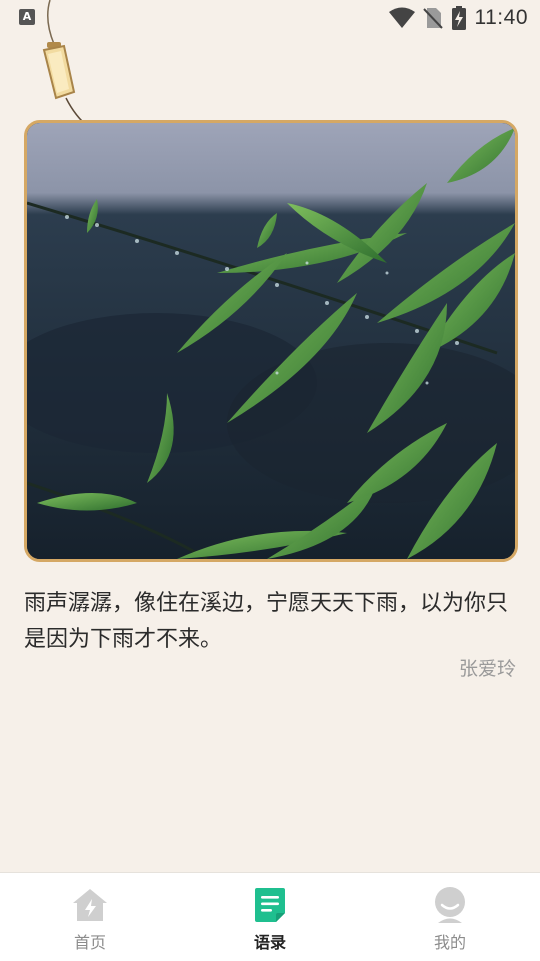 This screenshot has height=961, width=540. I want to click on wifi-icon, so click(401, 17).